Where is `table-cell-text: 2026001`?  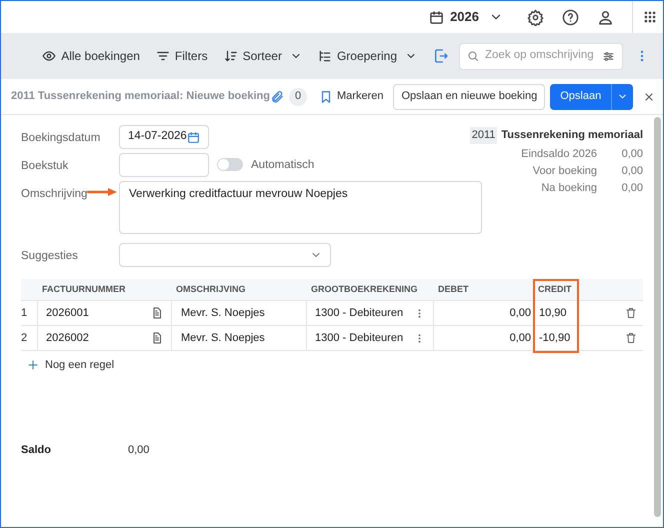 table-cell-text: 2026001 is located at coordinates (67, 313).